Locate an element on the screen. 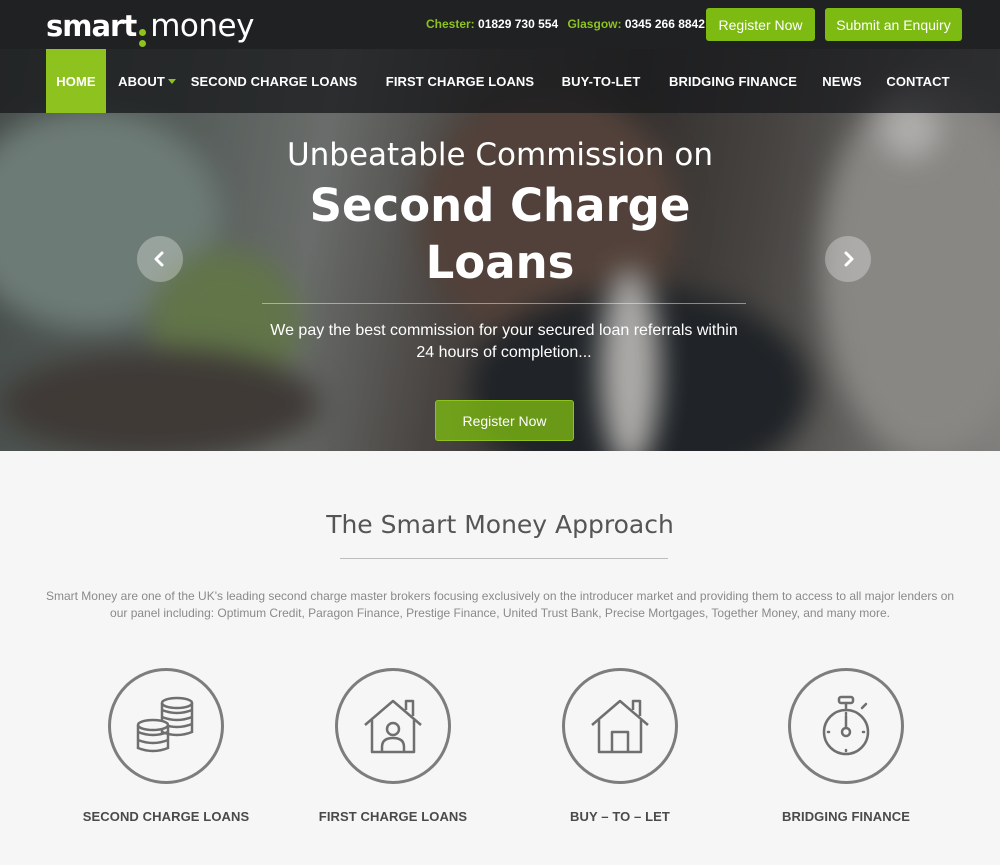 This screenshot has height=865, width=1000. smart-money-logo: smart money is located at coordinates (150, 27).